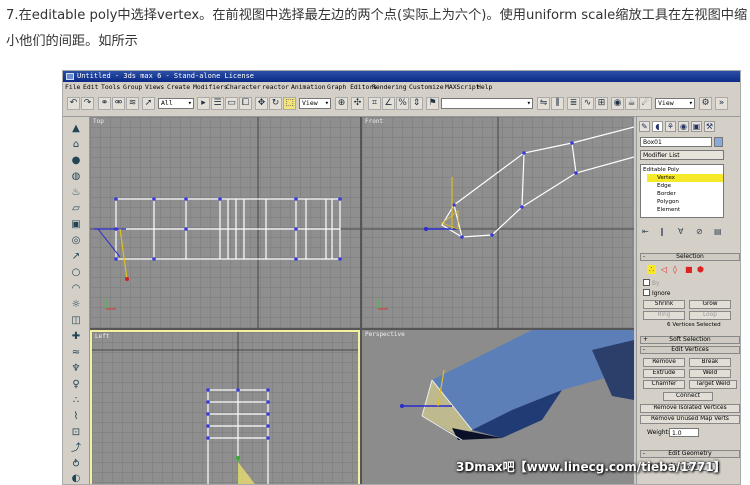 The image size is (750, 485). What do you see at coordinates (416, 103) in the screenshot?
I see `spinner-snap-icon: ⇕` at bounding box center [416, 103].